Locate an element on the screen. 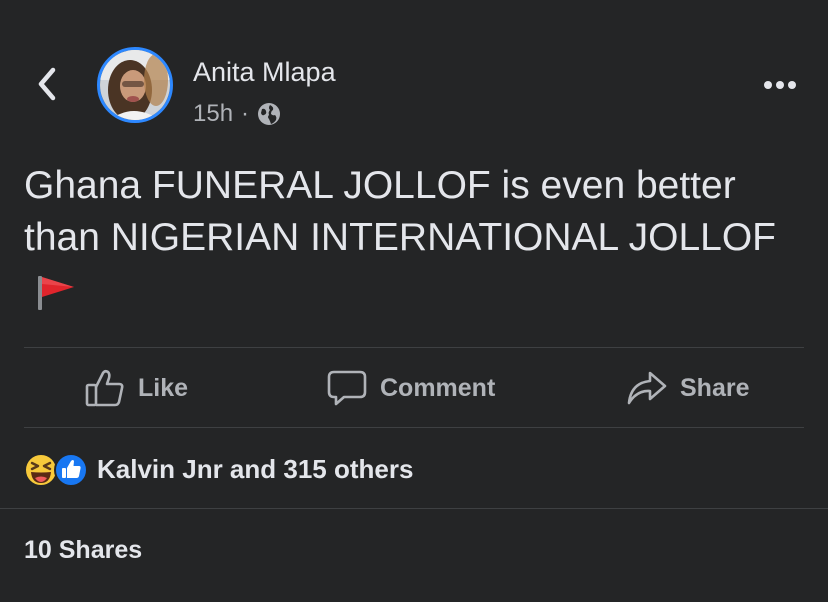 Image resolution: width=828 pixels, height=602 pixels. back-button is located at coordinates (47, 86).